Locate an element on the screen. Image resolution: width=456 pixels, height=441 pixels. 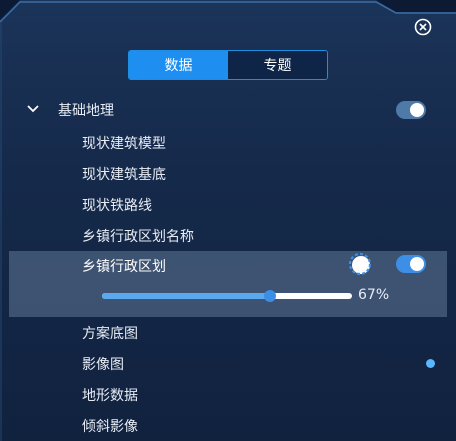
close-button is located at coordinates (423, 27).